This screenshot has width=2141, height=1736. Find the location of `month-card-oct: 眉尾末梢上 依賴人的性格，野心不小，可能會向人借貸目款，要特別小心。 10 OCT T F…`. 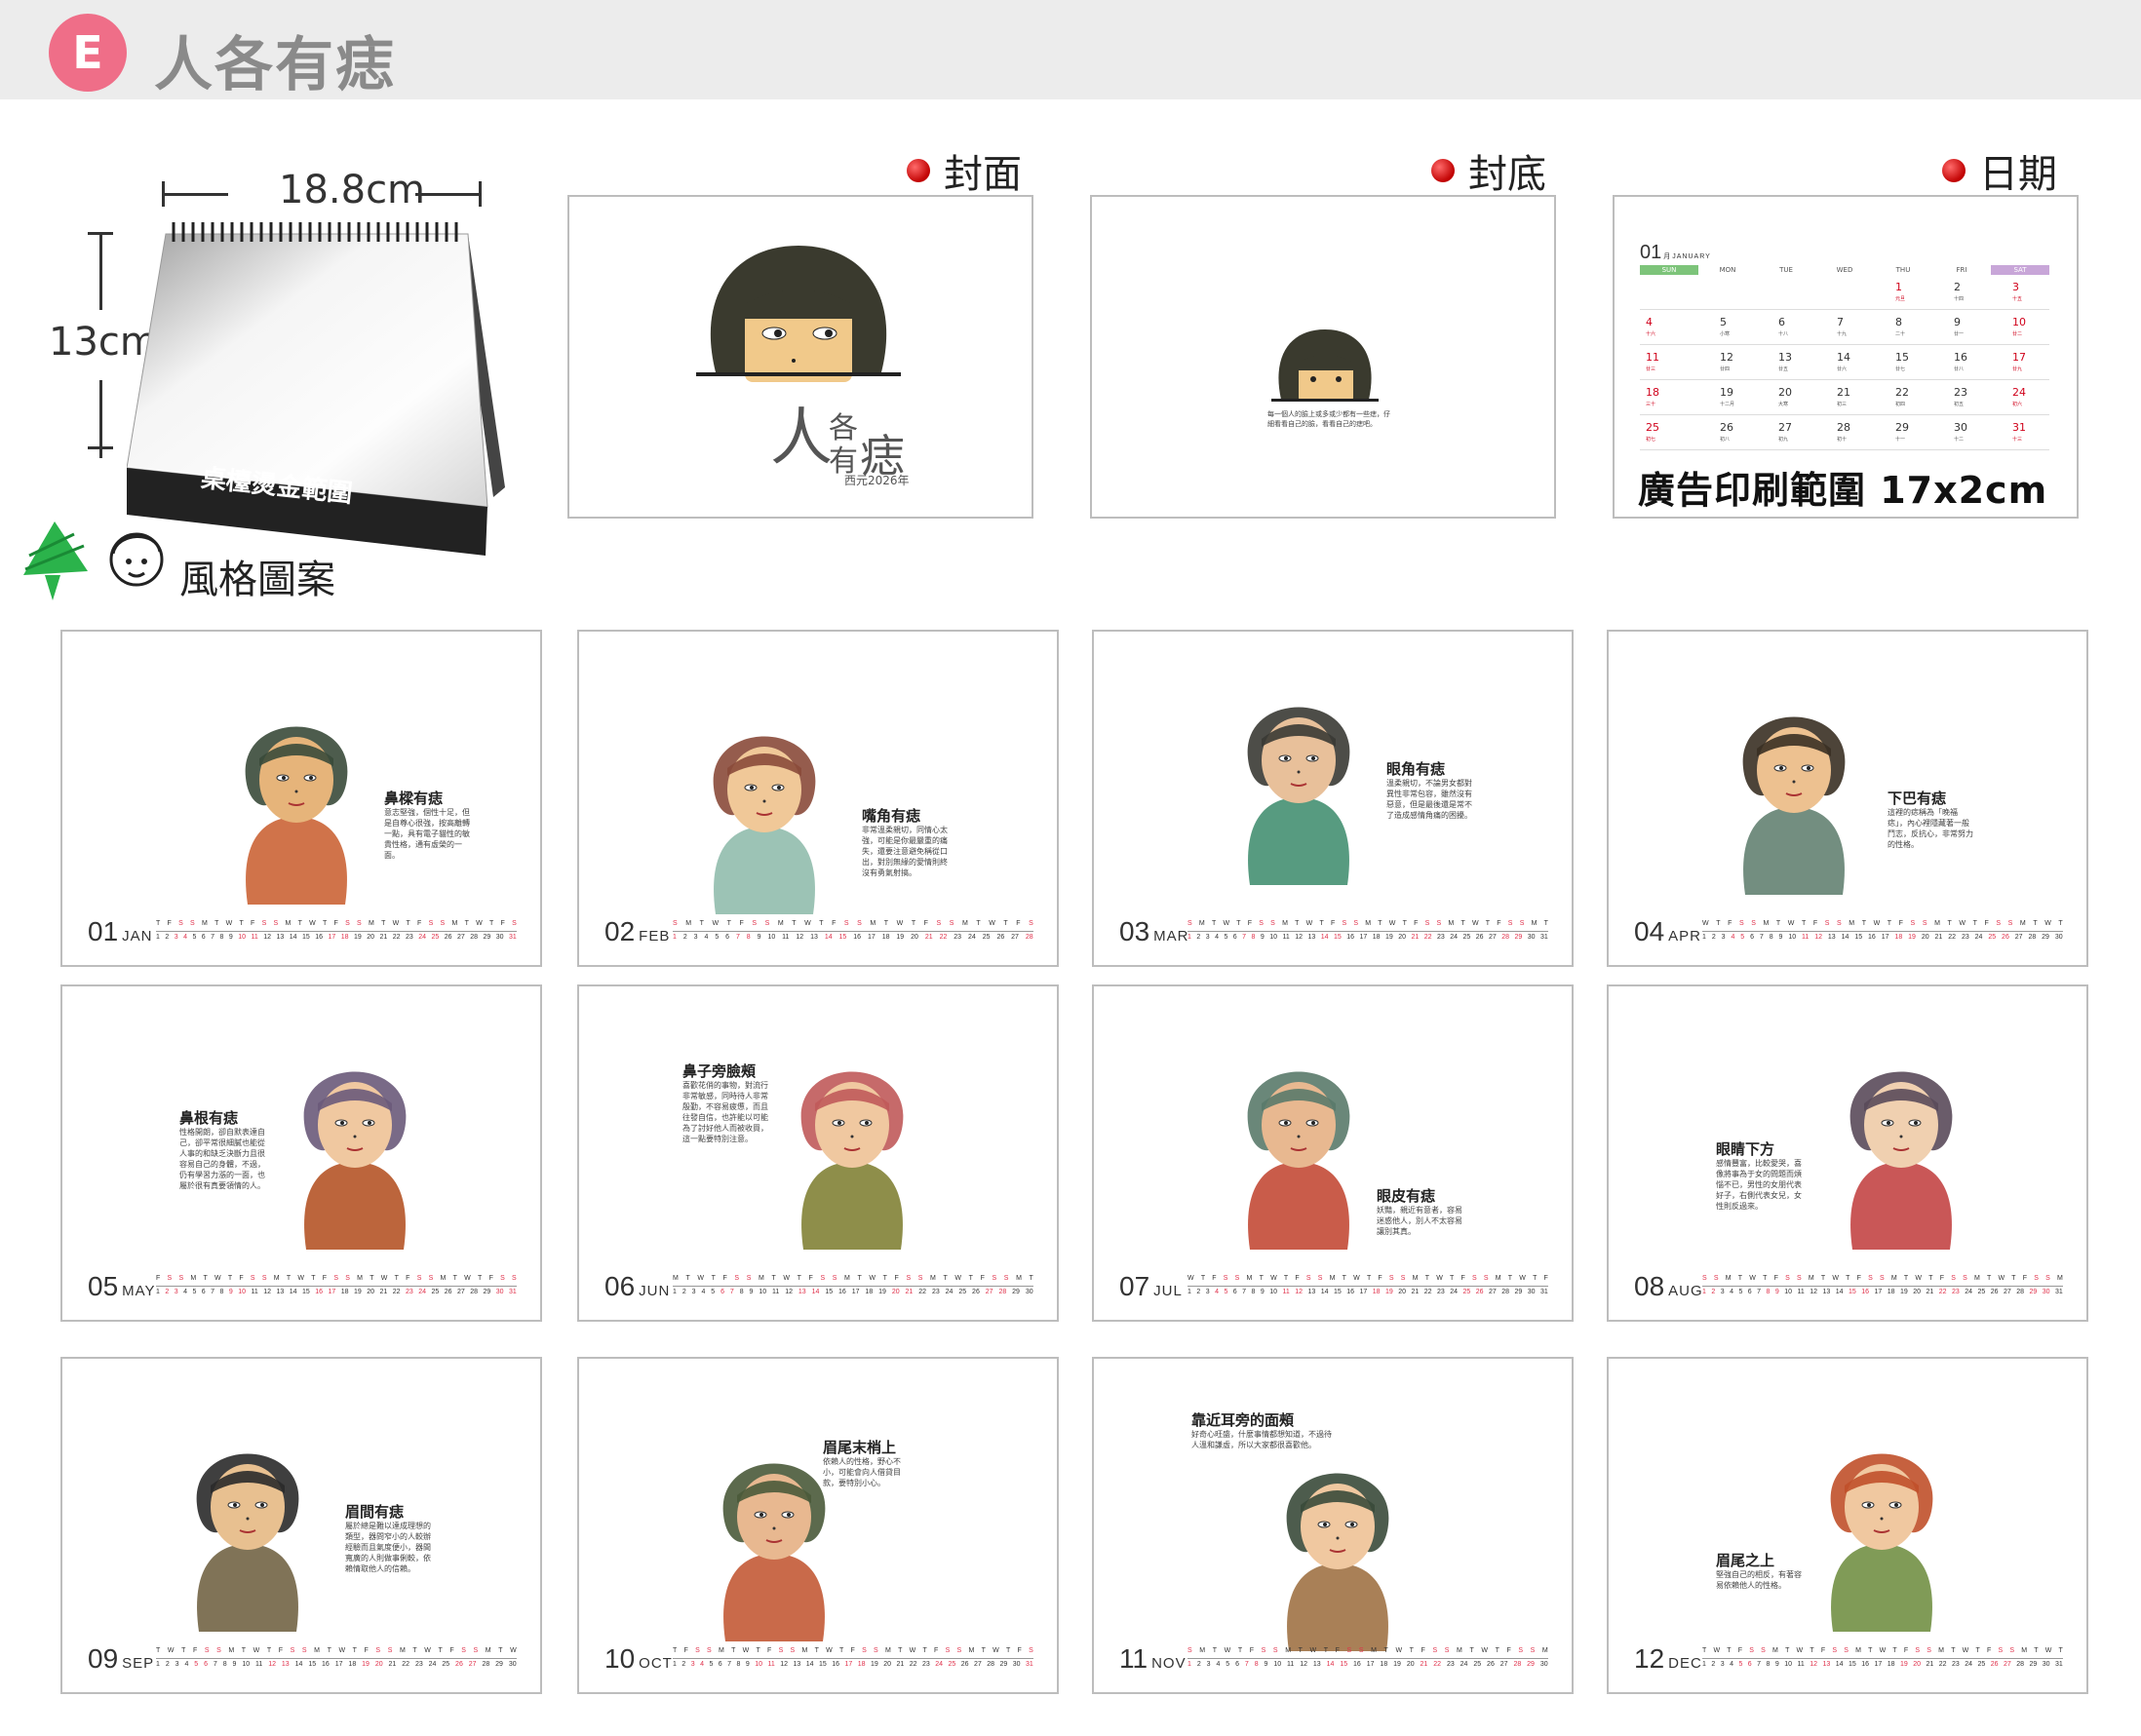

month-card-oct: 眉尾末梢上 依賴人的性格，野心不小，可能會向人借貸目款，要特別小心。 10 OCT T F… is located at coordinates (818, 1525).